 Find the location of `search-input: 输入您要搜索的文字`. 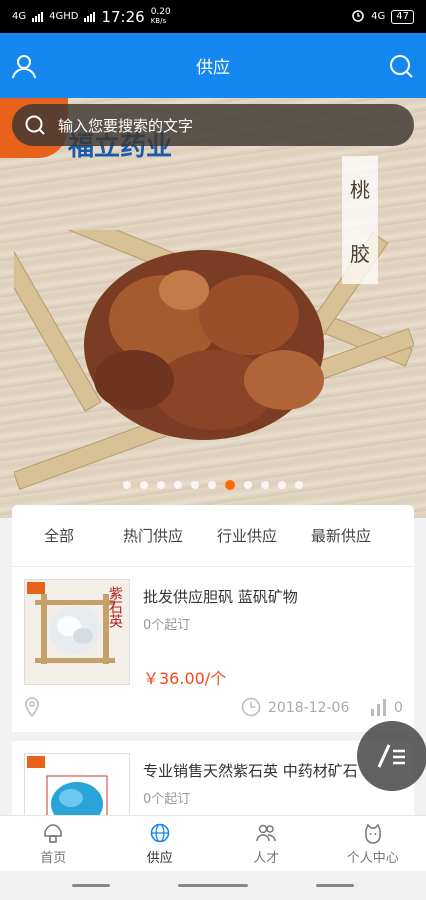

search-input: 输入您要搜索的文字 is located at coordinates (213, 125).